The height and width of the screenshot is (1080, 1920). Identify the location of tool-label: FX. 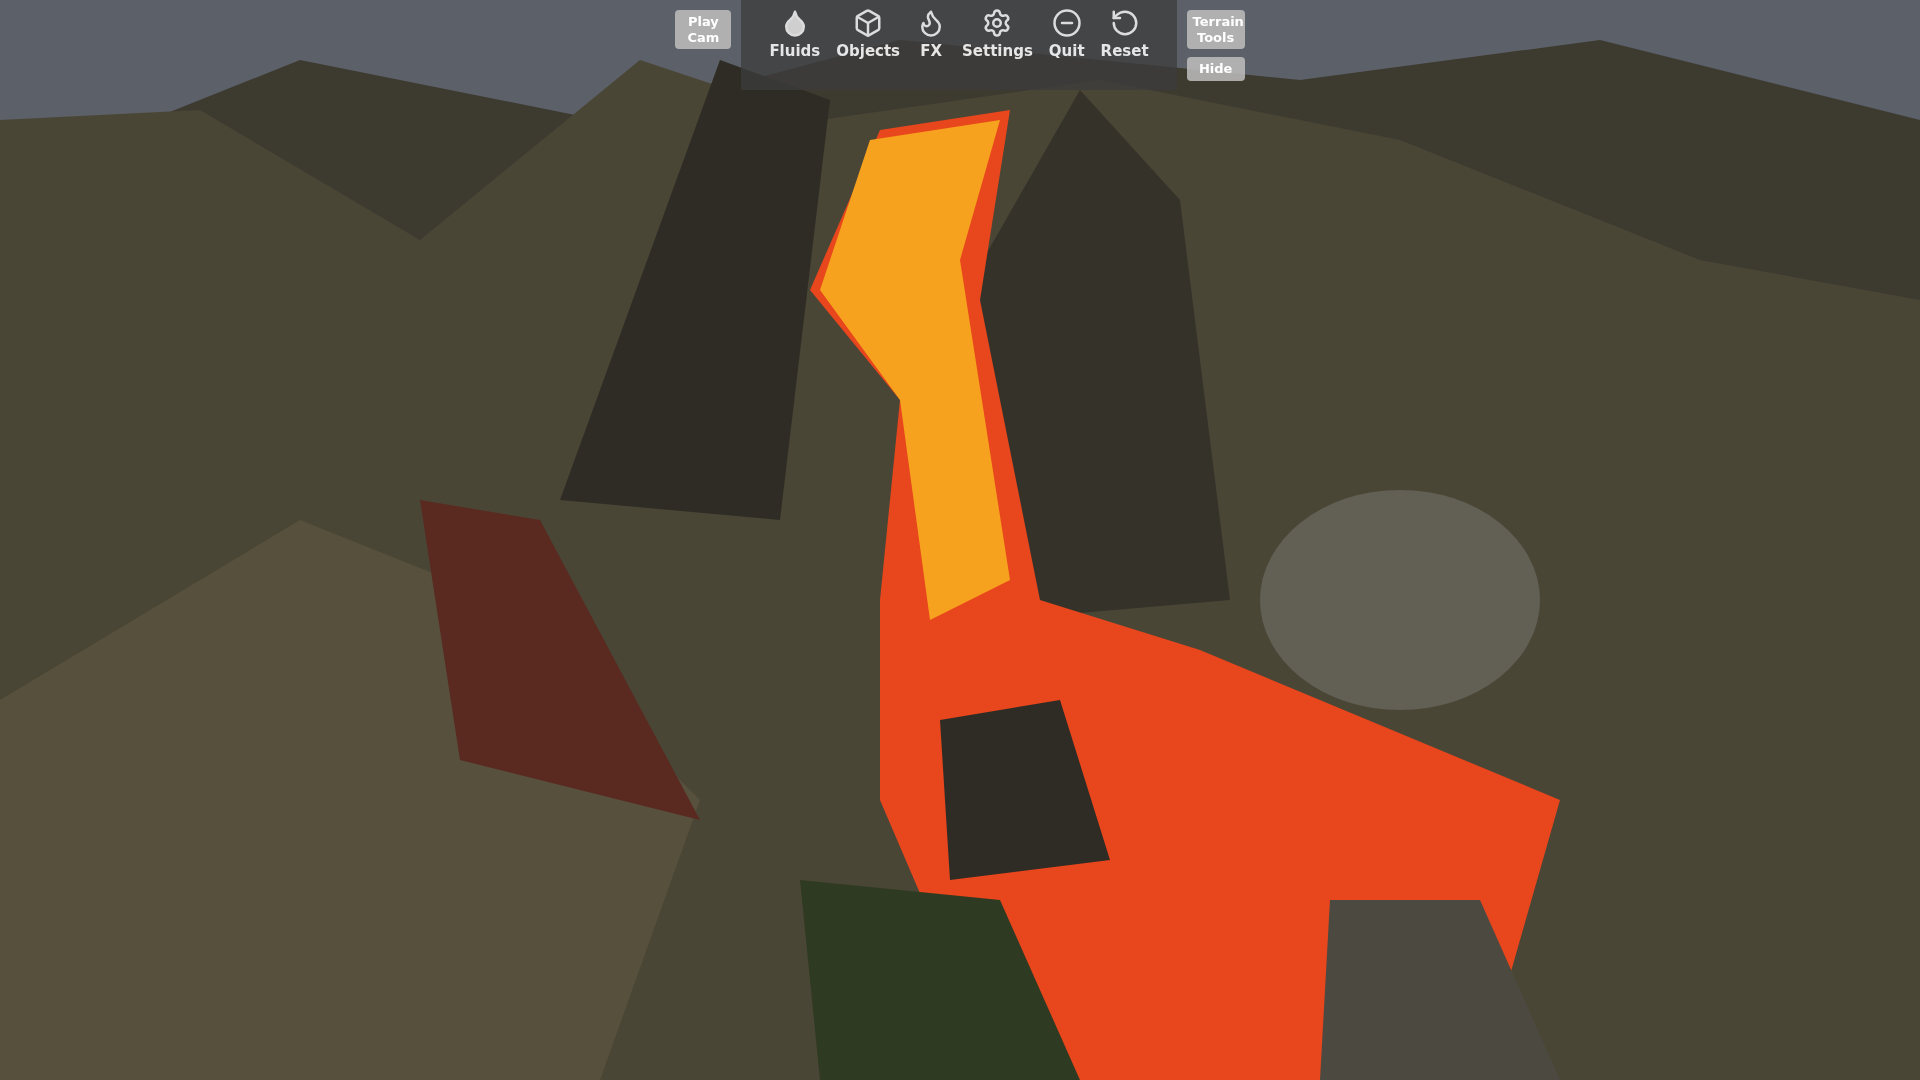
(931, 51).